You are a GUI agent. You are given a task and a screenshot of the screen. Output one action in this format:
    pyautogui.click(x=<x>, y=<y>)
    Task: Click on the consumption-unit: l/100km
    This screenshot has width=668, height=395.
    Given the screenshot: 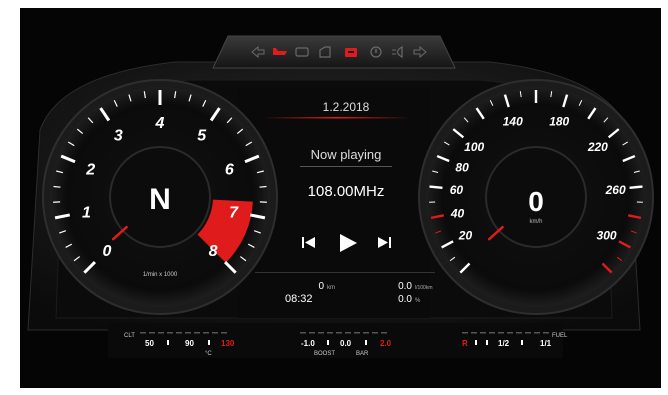 What is the action you would take?
    pyautogui.click(x=424, y=288)
    